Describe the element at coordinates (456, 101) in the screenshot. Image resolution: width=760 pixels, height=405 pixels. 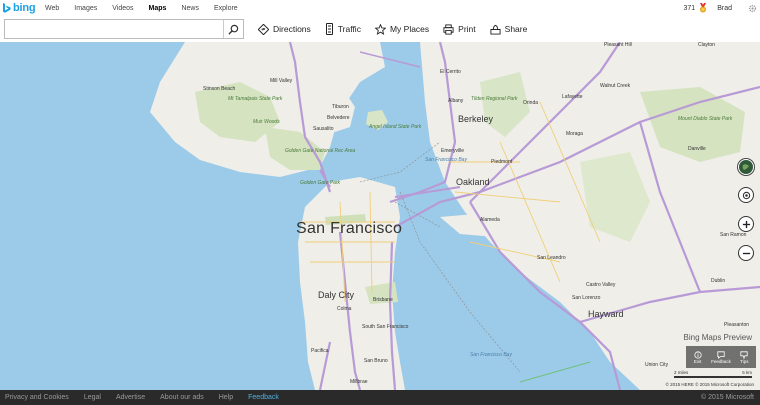
I see `map-label-albany: Albany` at that location.